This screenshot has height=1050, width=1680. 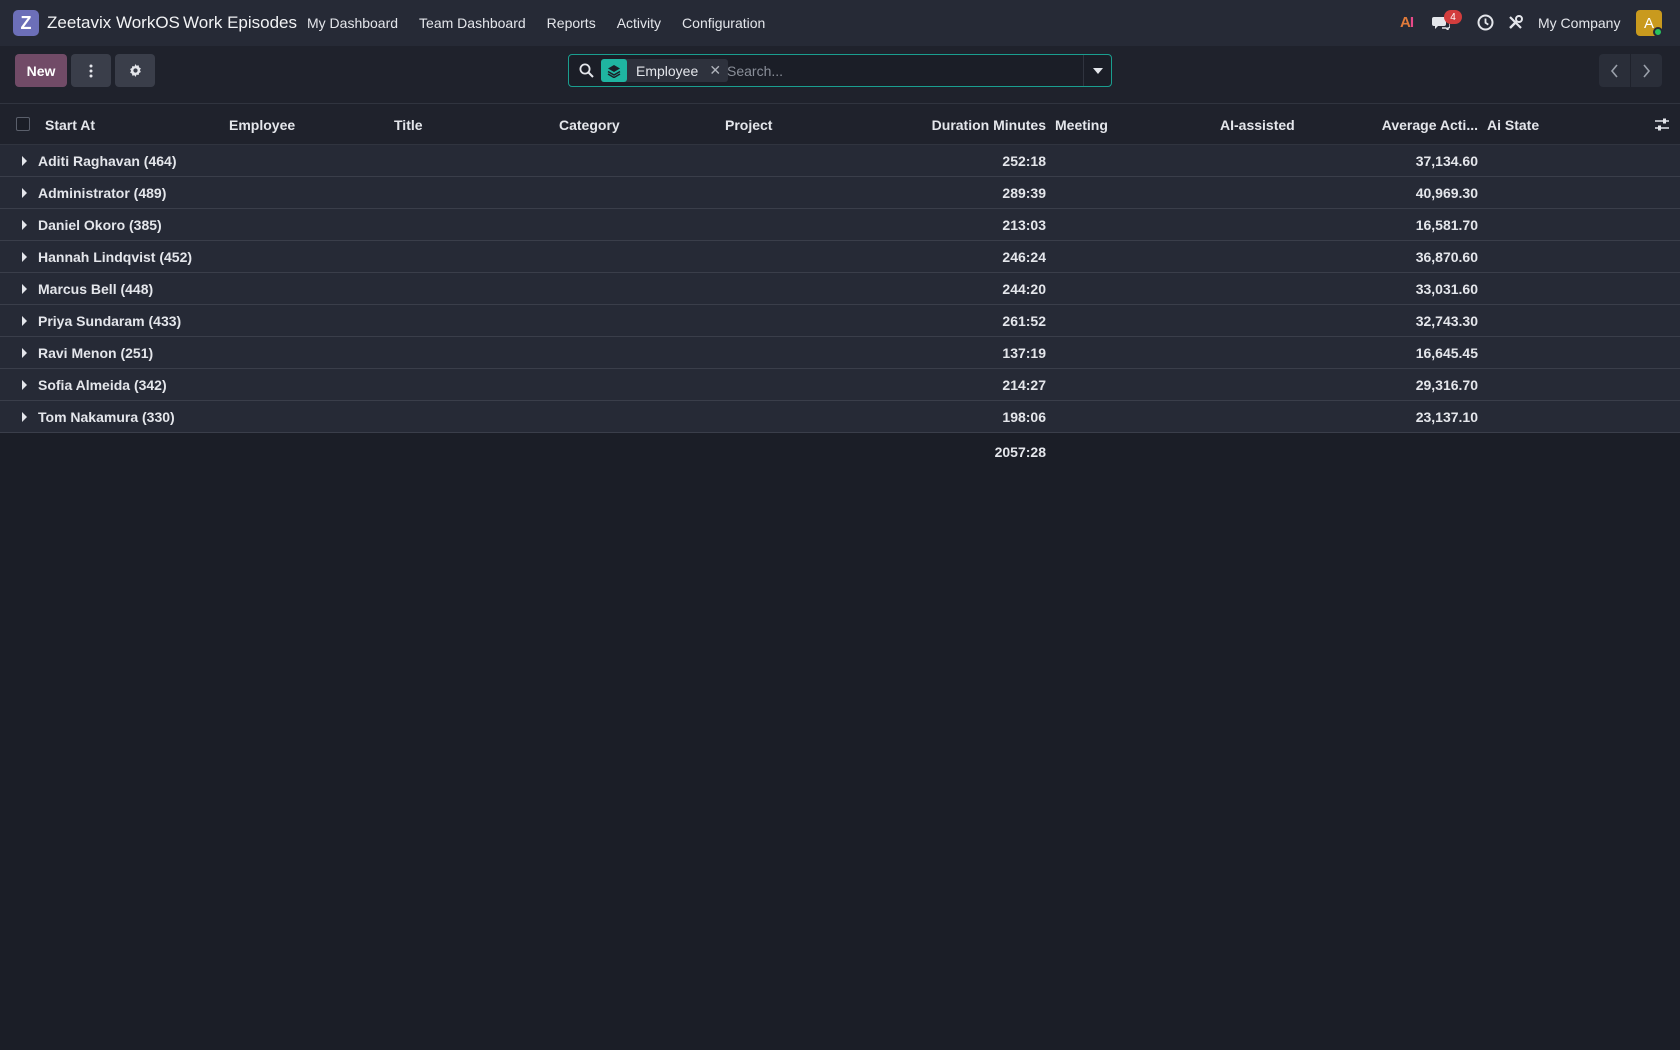 I want to click on menu-item-reports: Reports, so click(x=571, y=23).